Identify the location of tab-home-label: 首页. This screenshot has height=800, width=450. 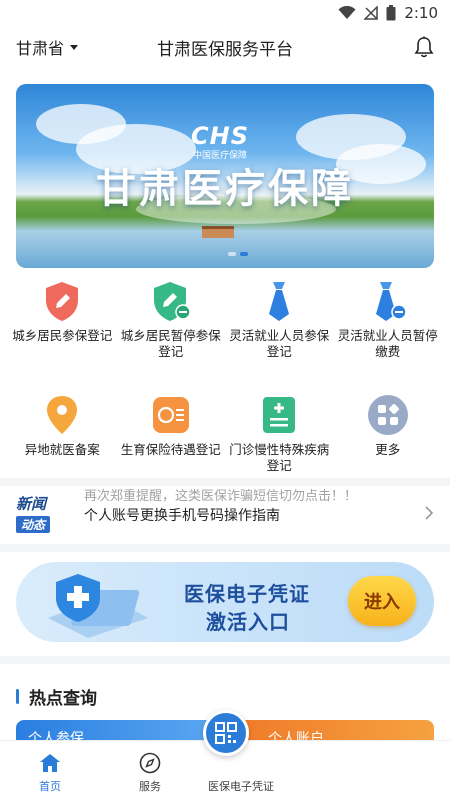
(50, 786).